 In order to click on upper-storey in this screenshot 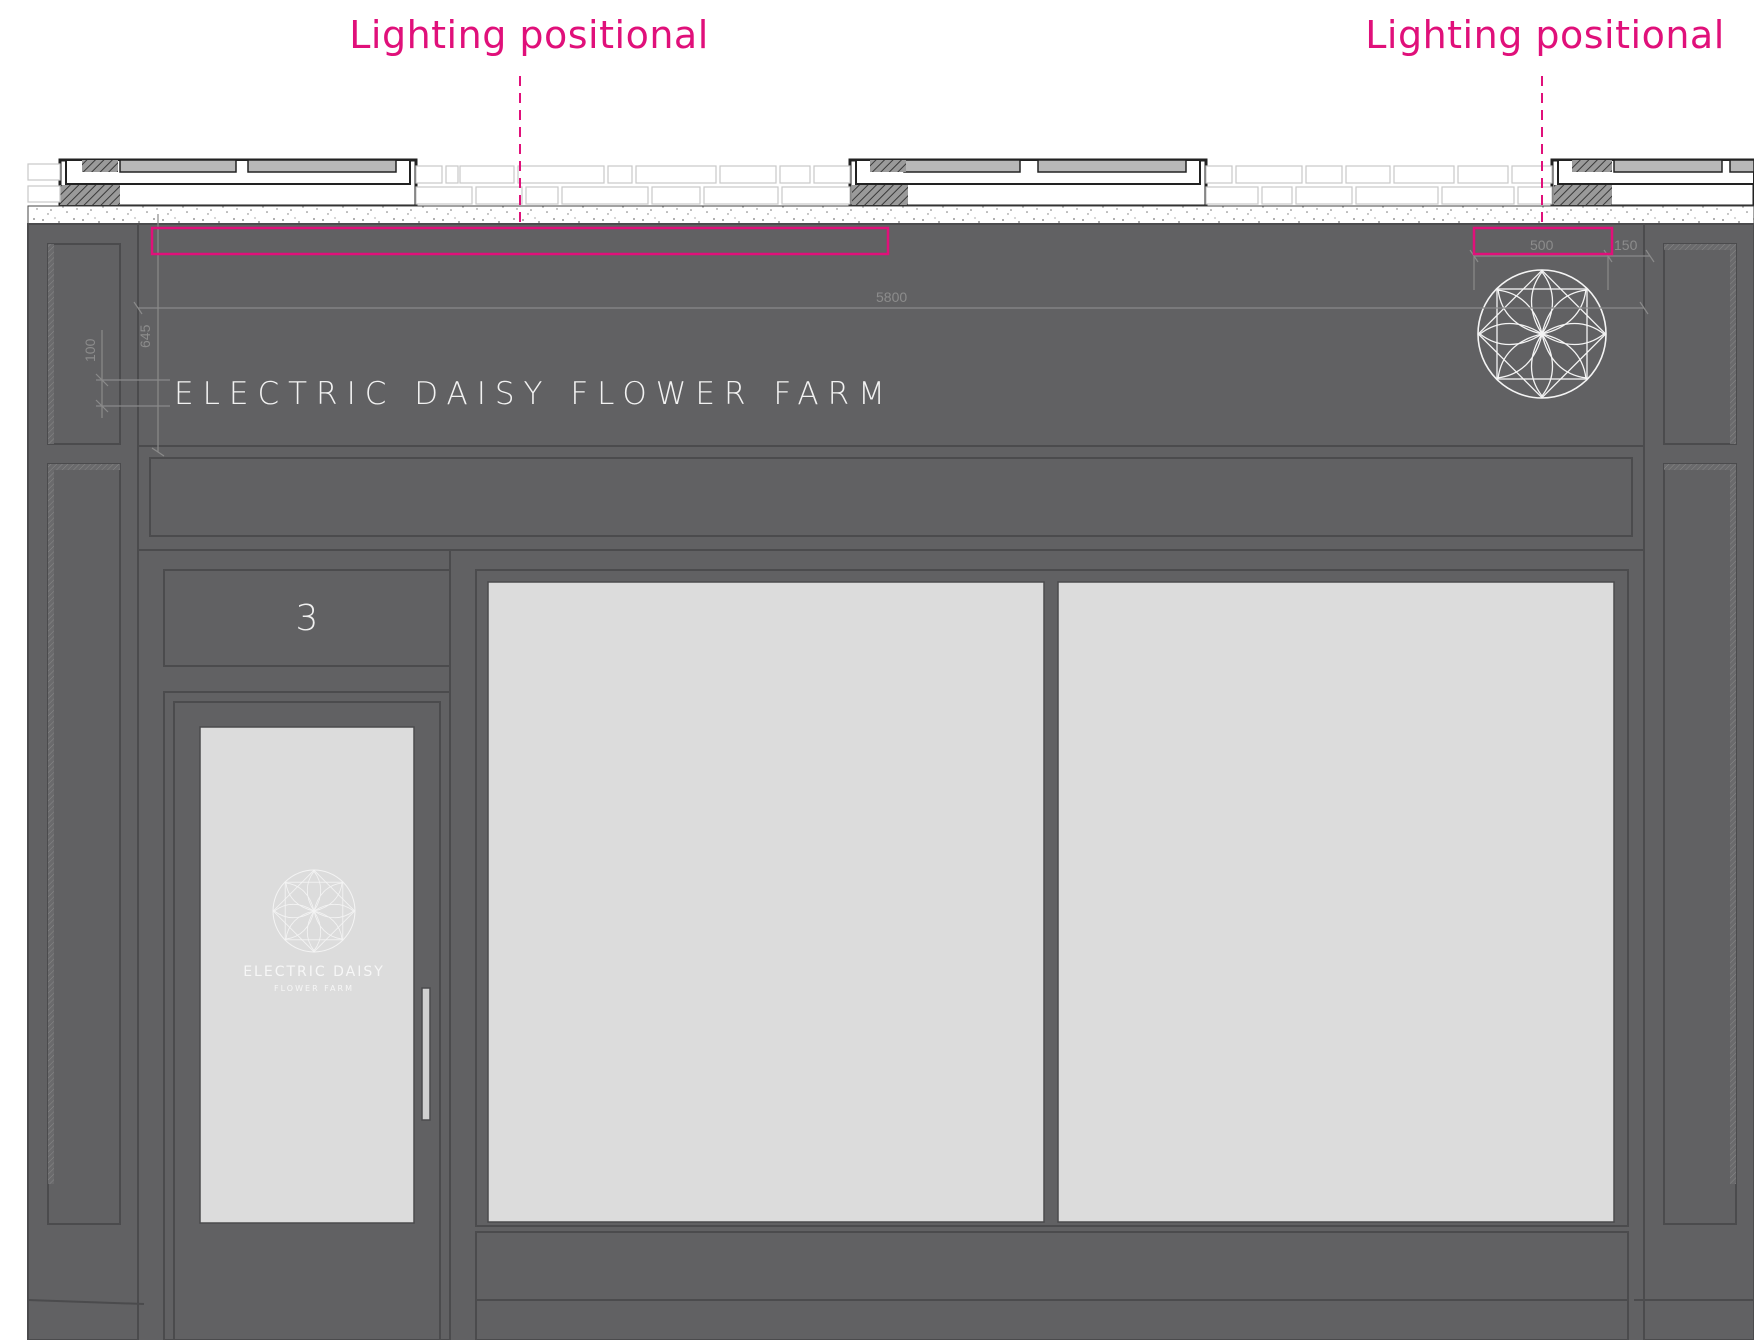, I will do `click(890, 191)`.